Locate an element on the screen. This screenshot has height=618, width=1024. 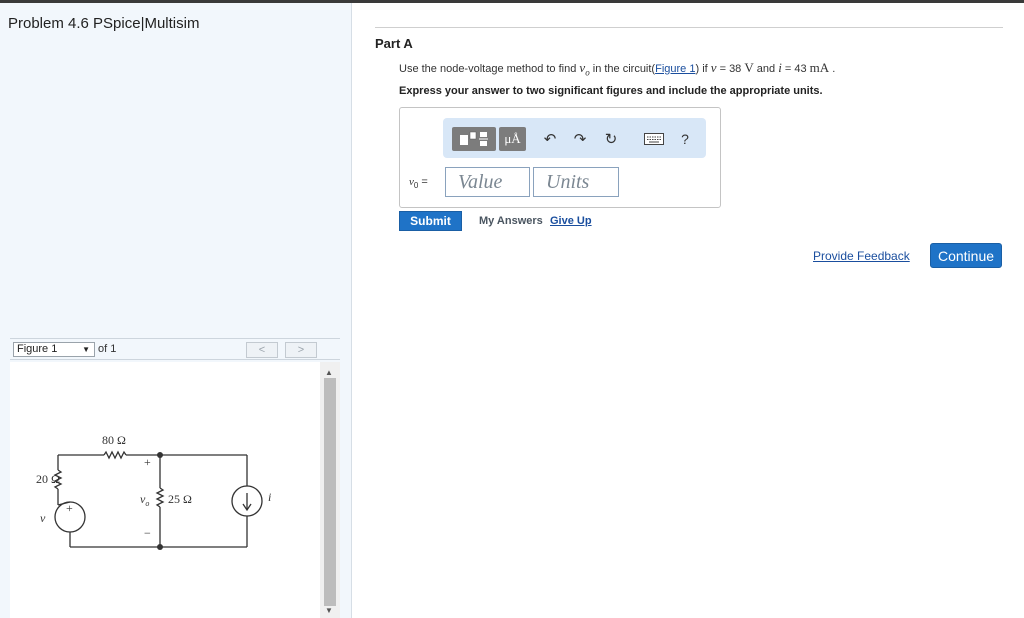
figure-viewer: 80 Ω 20 Ω 25 Ω v i + + vo − is located at coordinates (175, 490).